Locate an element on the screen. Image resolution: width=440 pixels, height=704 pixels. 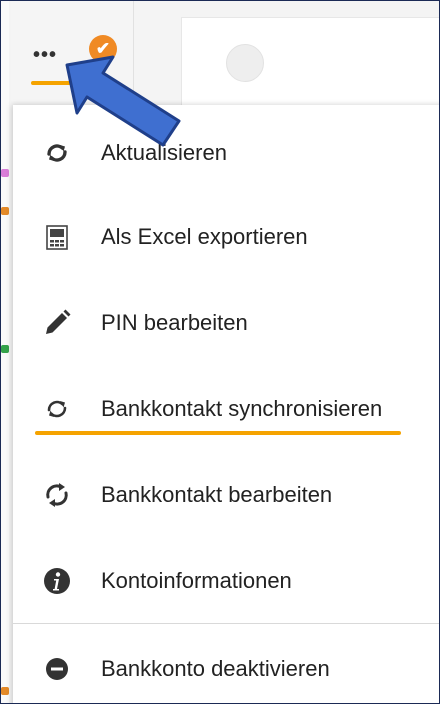
menu-item-edit-bank-contact: Bankkontakt bearbeiten is located at coordinates (226, 495).